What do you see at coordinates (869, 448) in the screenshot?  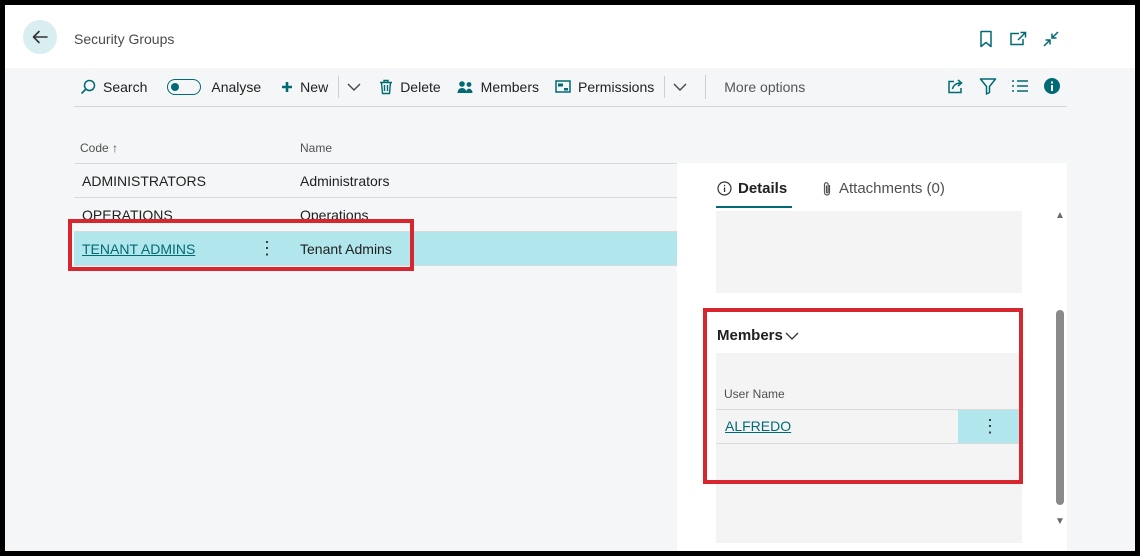 I see `members-list: User Name ALFREDO ⋮` at bounding box center [869, 448].